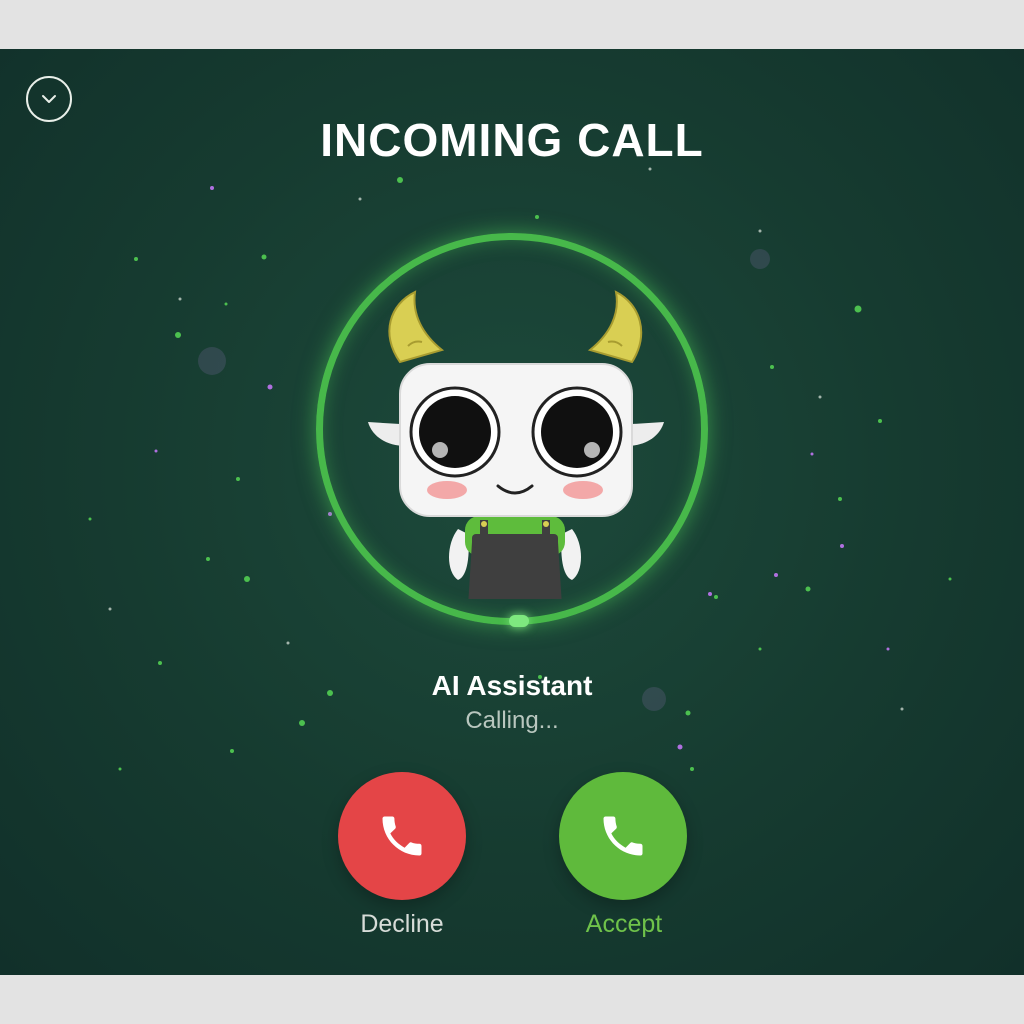 The width and height of the screenshot is (1024, 1024). What do you see at coordinates (512, 685) in the screenshot?
I see `caller-name: AI Assistant` at bounding box center [512, 685].